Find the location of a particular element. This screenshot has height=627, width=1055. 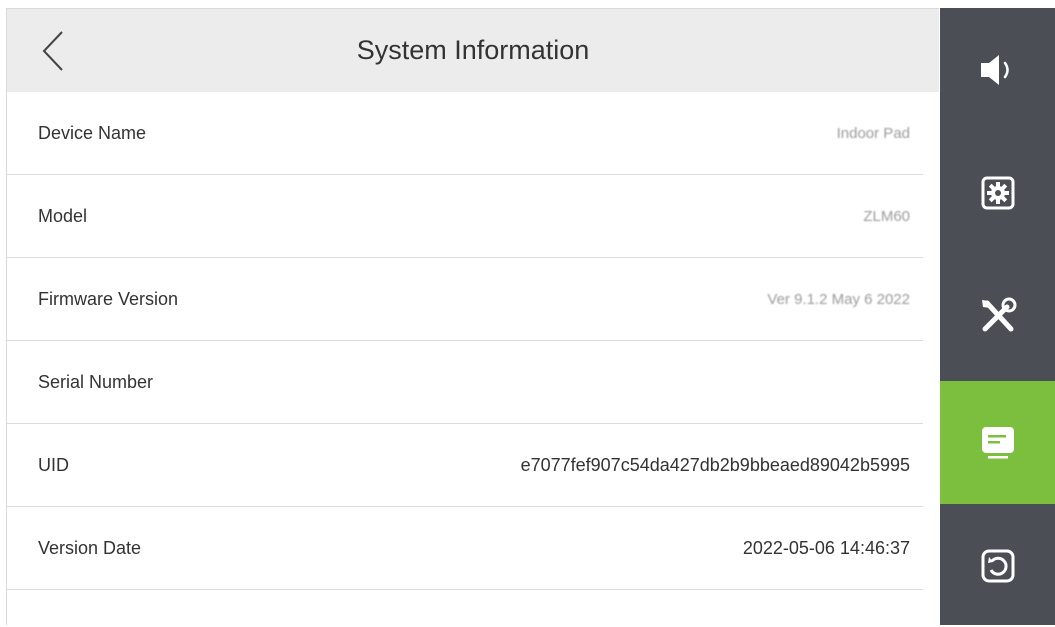

info-value: 2022-05-06 14:46:37 is located at coordinates (826, 547).